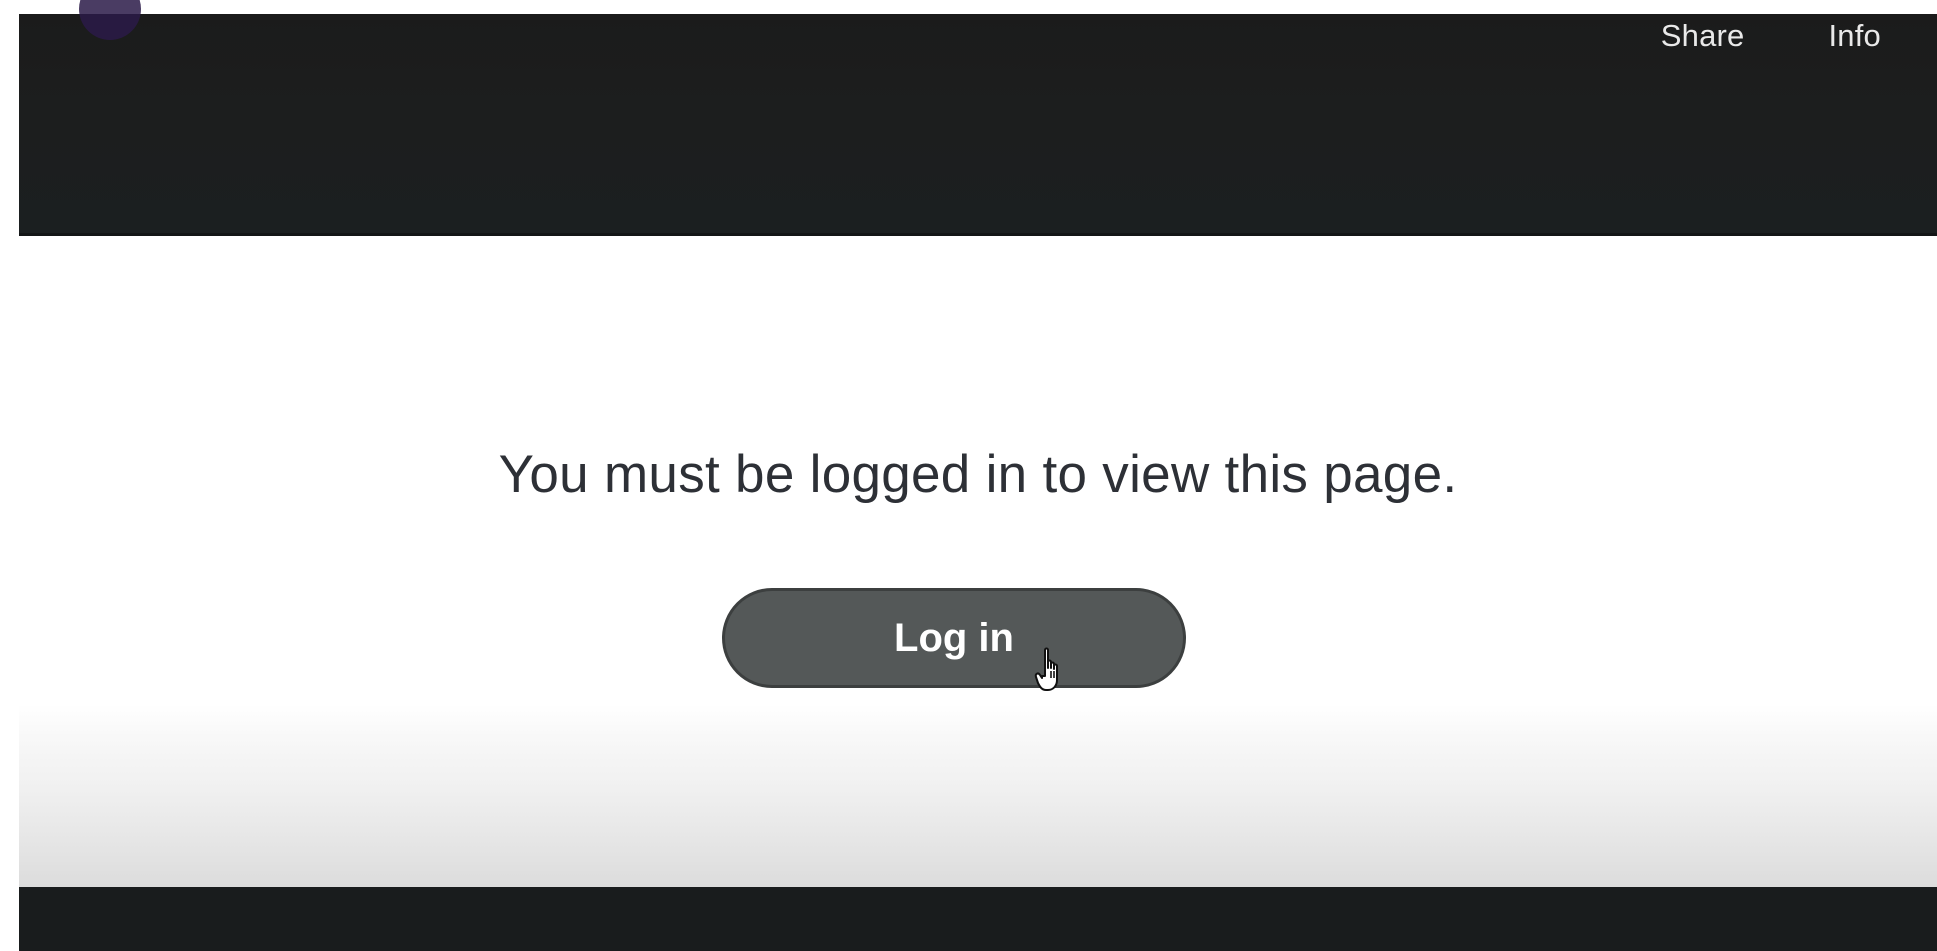 This screenshot has height=951, width=1937. Describe the element at coordinates (1771, 36) in the screenshot. I see `header-nav: Share Info` at that location.